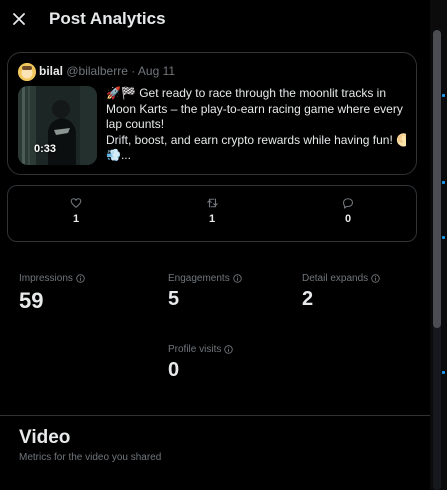 The width and height of the screenshot is (447, 490). What do you see at coordinates (341, 292) in the screenshot?
I see `detail-expands-metric: Detail expands 2` at bounding box center [341, 292].